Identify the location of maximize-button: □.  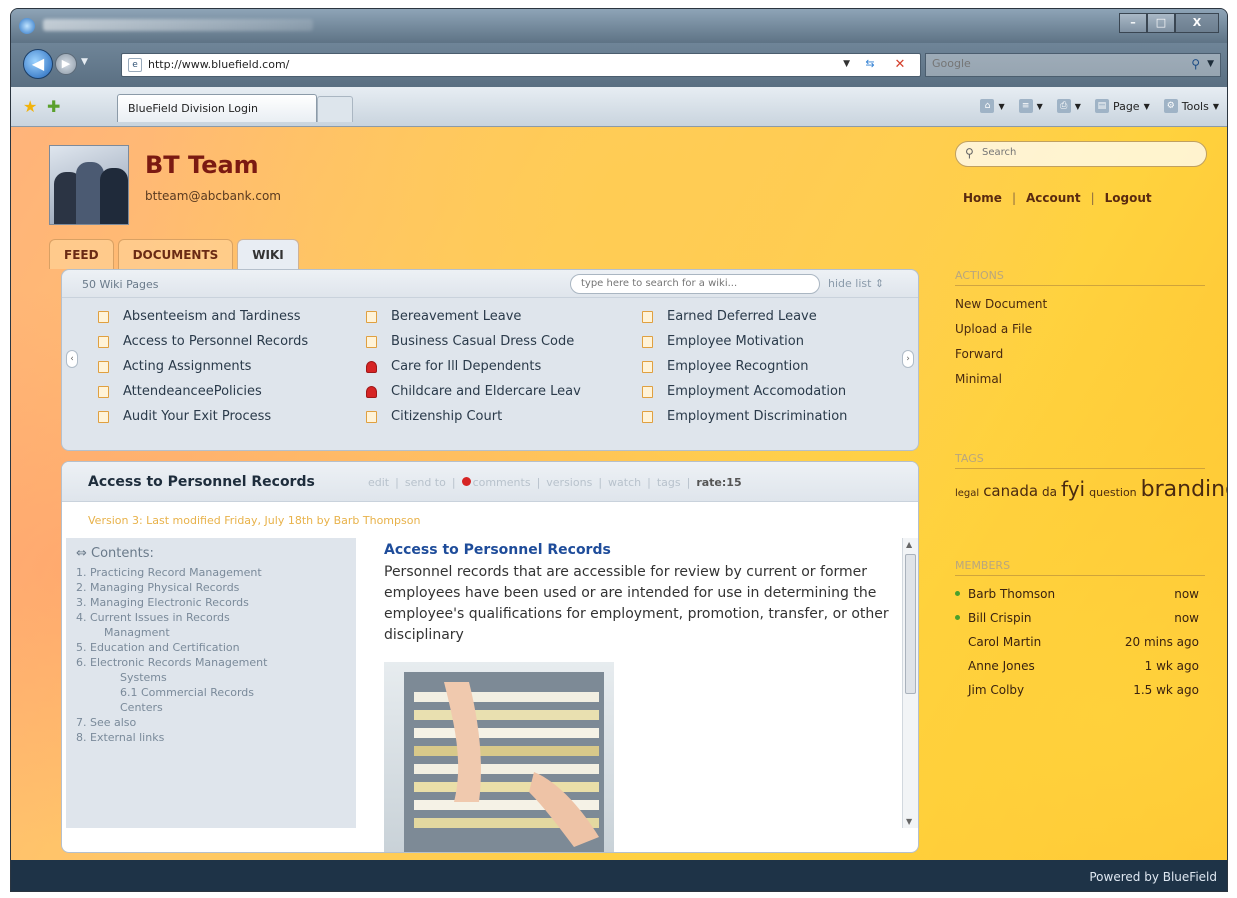
(1161, 23).